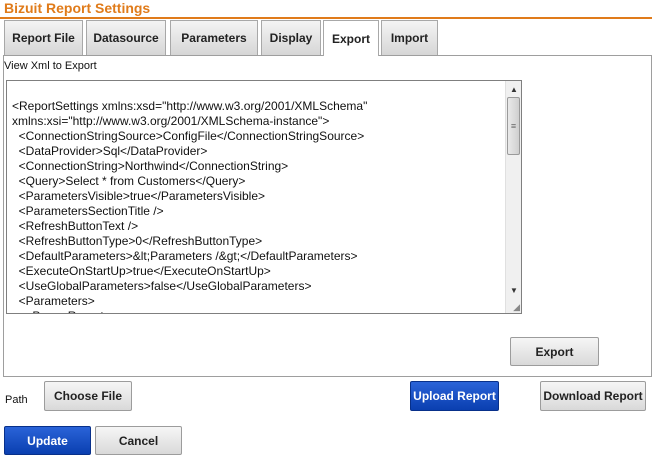  I want to click on download-report-button: Download Report, so click(593, 396).